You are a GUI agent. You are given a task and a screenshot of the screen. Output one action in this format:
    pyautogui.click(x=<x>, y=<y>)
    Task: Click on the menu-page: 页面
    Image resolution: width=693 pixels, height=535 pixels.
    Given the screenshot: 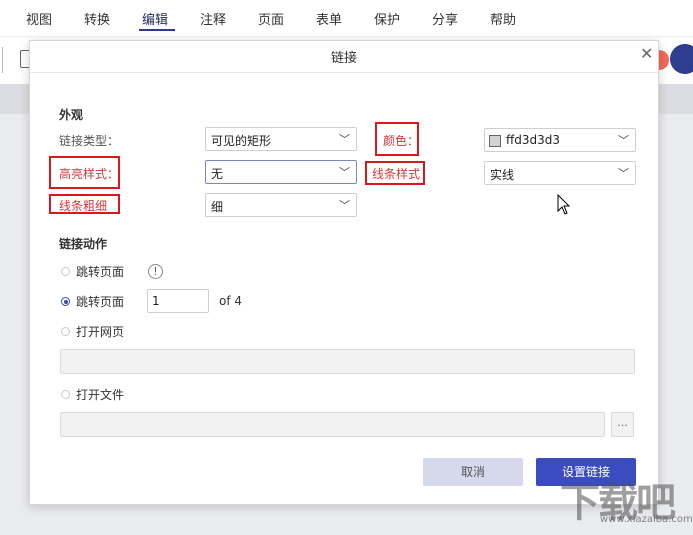 What is the action you would take?
    pyautogui.click(x=271, y=18)
    